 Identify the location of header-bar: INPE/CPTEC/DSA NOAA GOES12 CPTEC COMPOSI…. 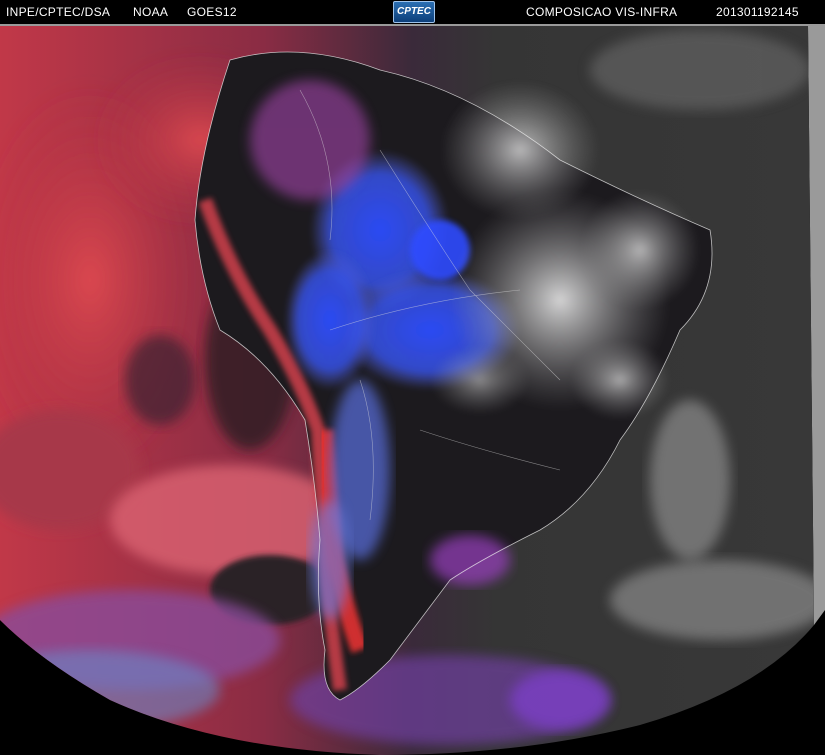
(412, 12).